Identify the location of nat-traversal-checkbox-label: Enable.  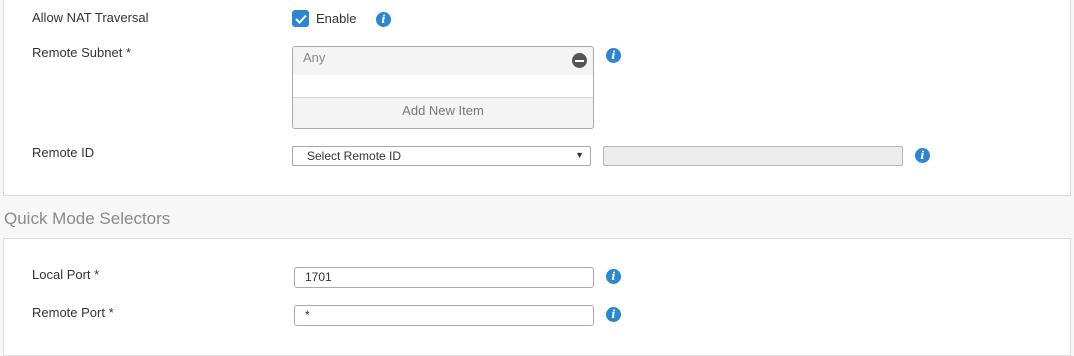
(336, 18).